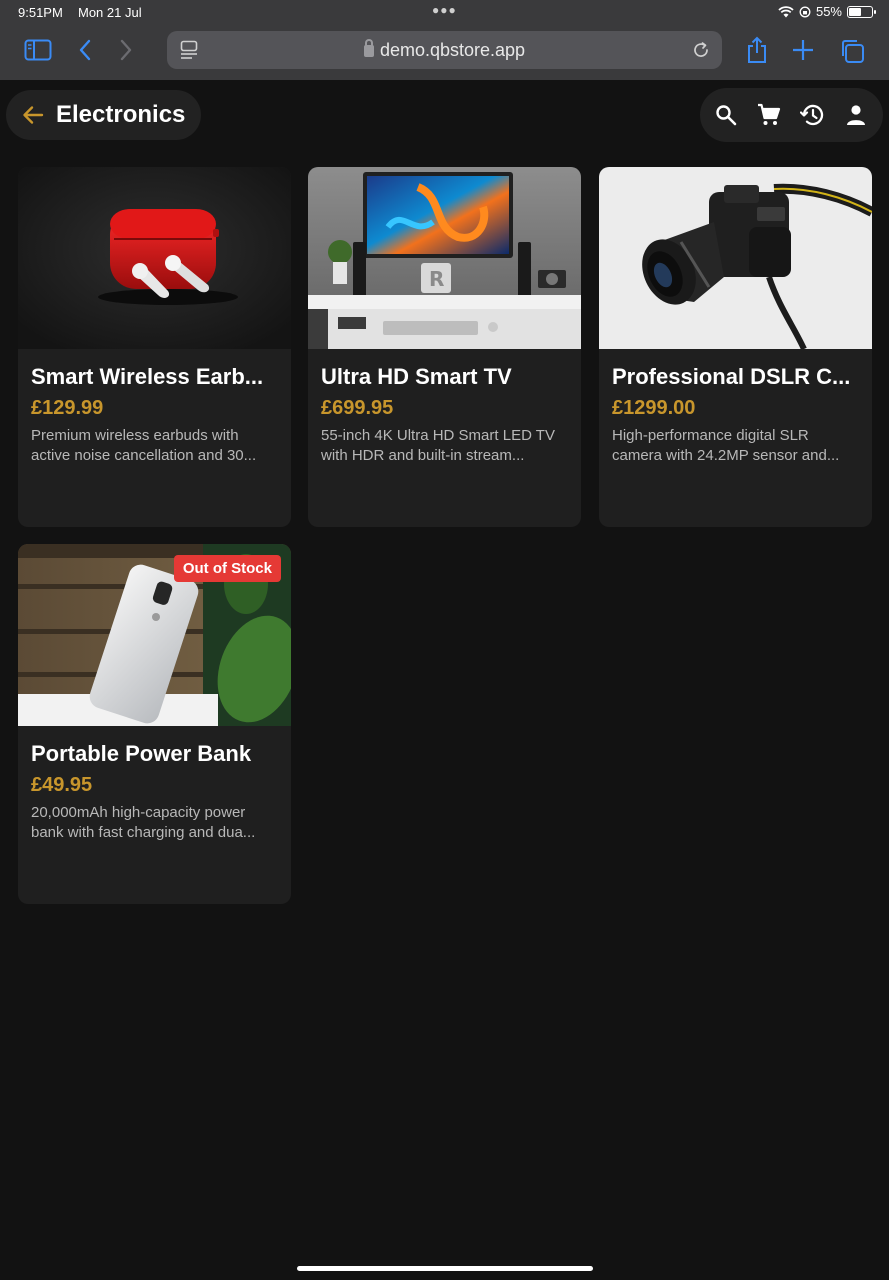 The height and width of the screenshot is (1280, 889). What do you see at coordinates (701, 50) in the screenshot?
I see `reload-icon` at bounding box center [701, 50].